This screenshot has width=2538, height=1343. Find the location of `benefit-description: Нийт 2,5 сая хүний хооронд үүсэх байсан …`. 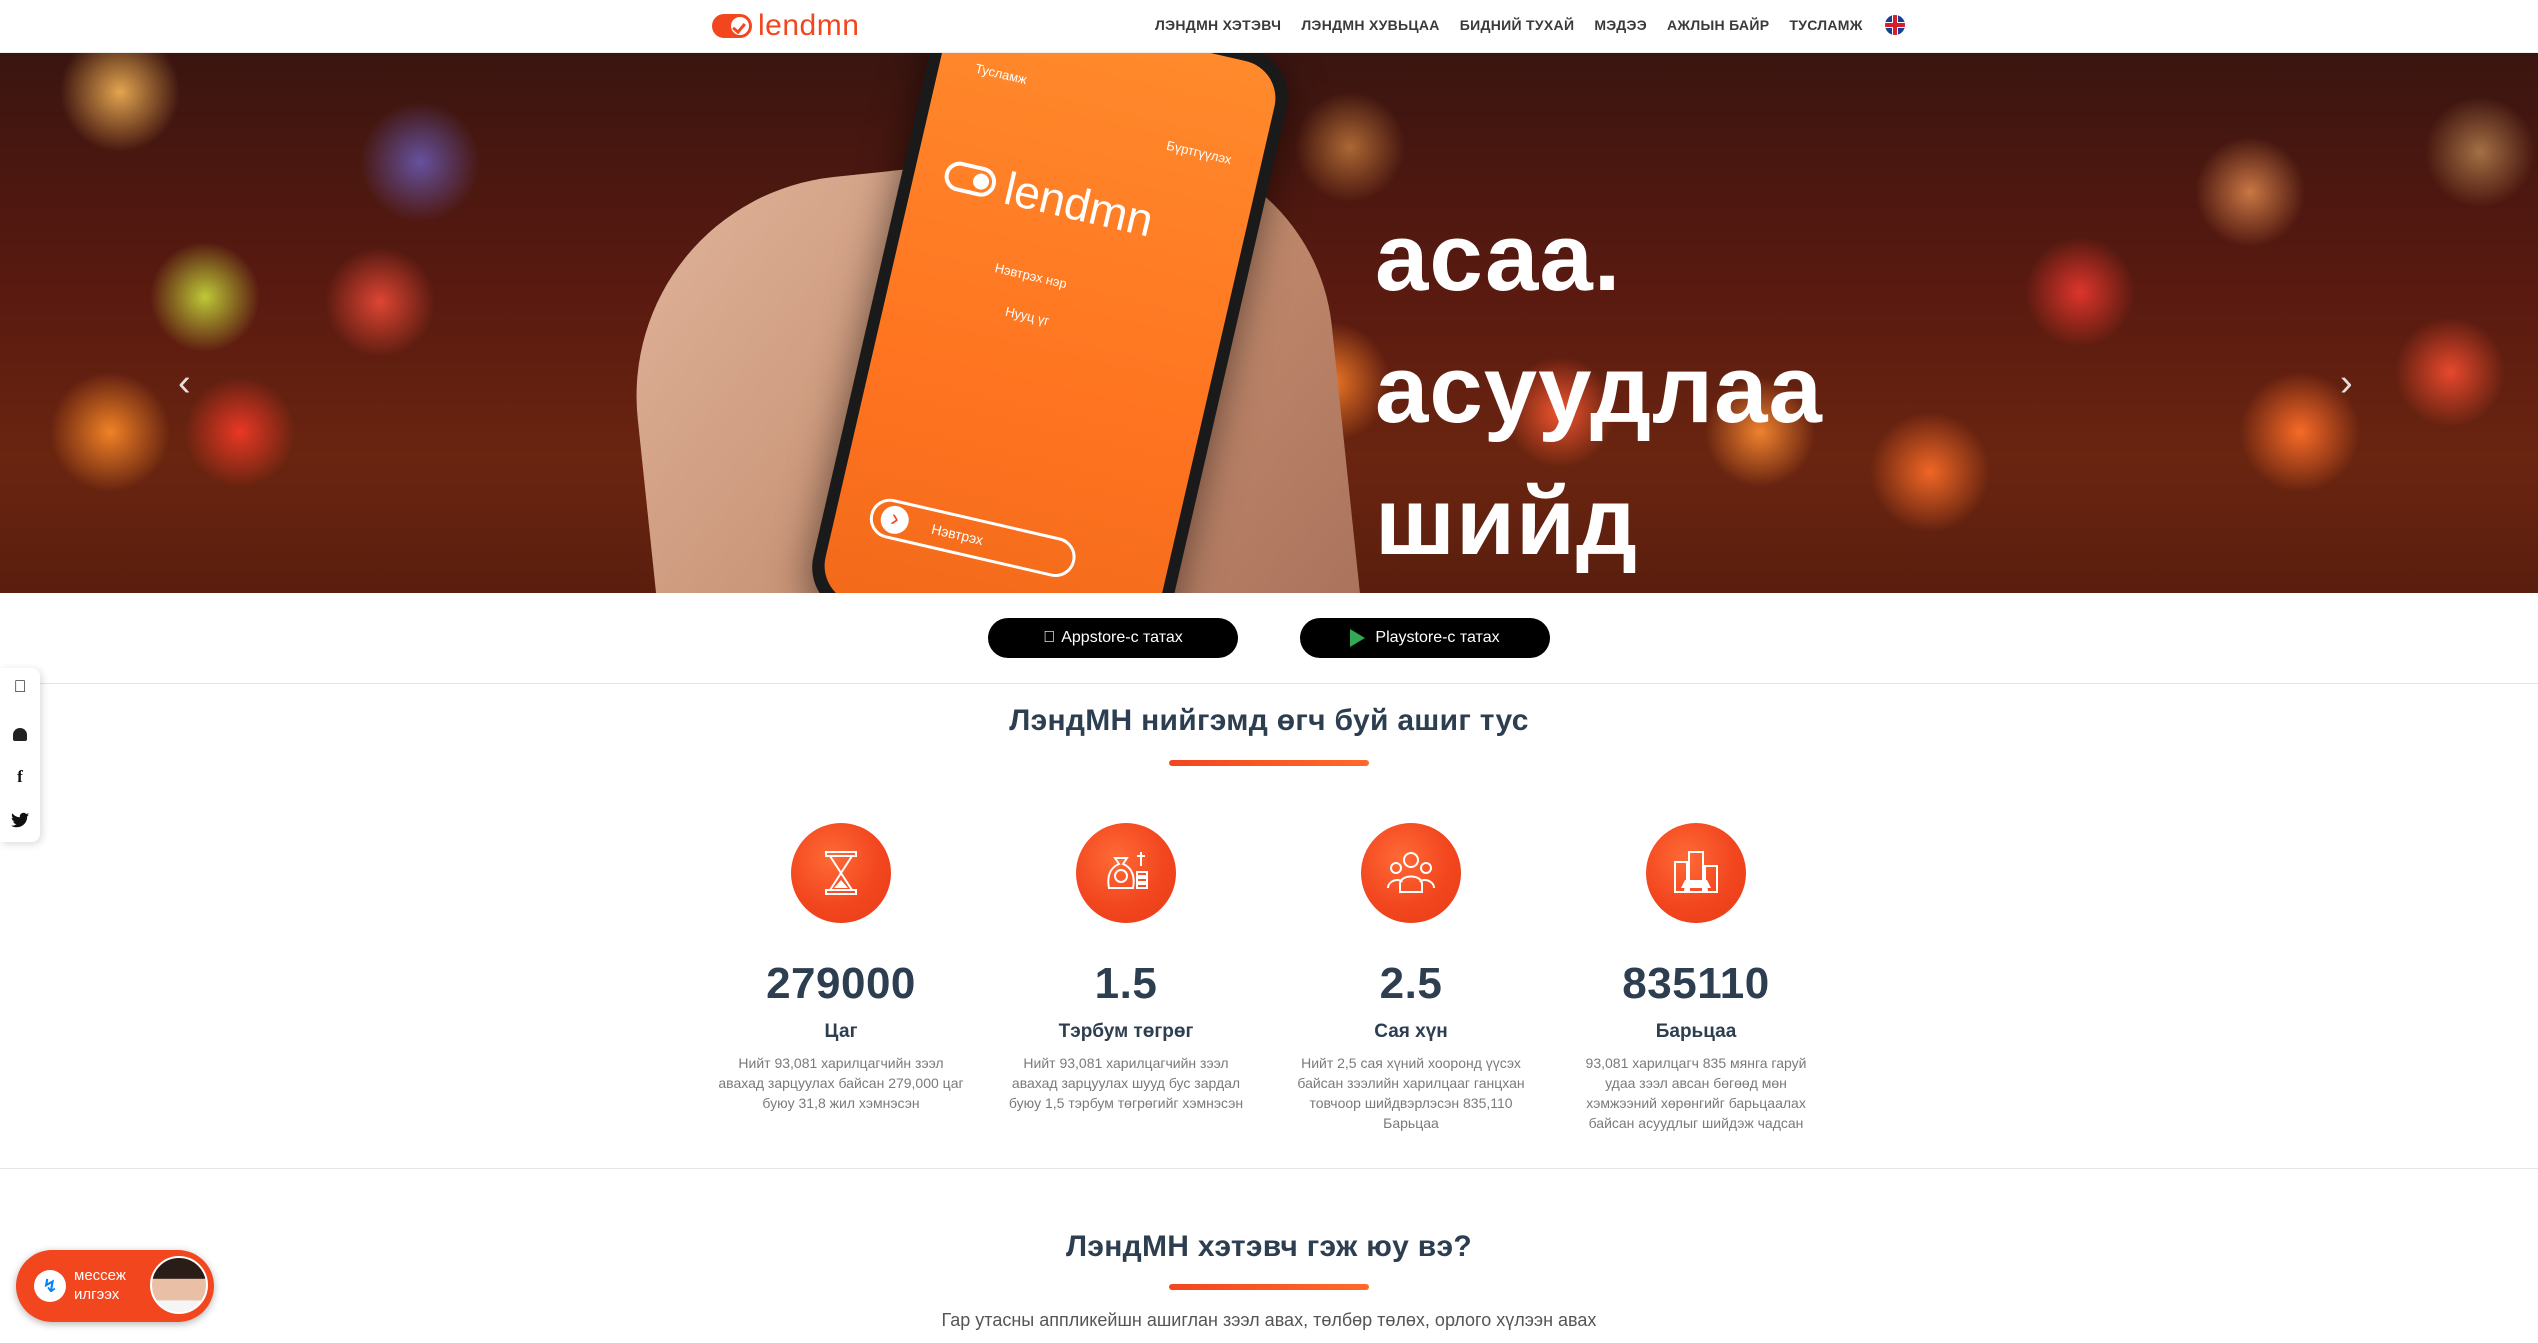

benefit-description: Нийт 2,5 сая хүний хооронд үүсэх байсан … is located at coordinates (1411, 1093).